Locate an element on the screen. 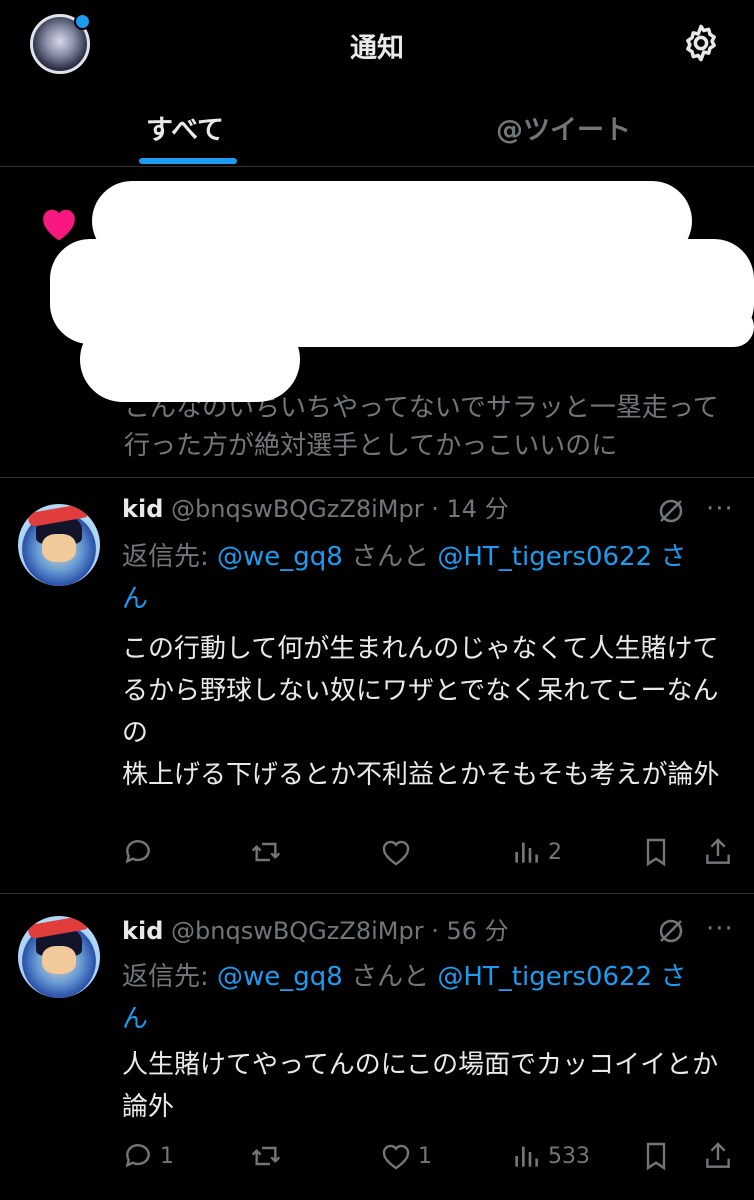 The width and height of the screenshot is (754, 1200). like-button is located at coordinates (399, 852).